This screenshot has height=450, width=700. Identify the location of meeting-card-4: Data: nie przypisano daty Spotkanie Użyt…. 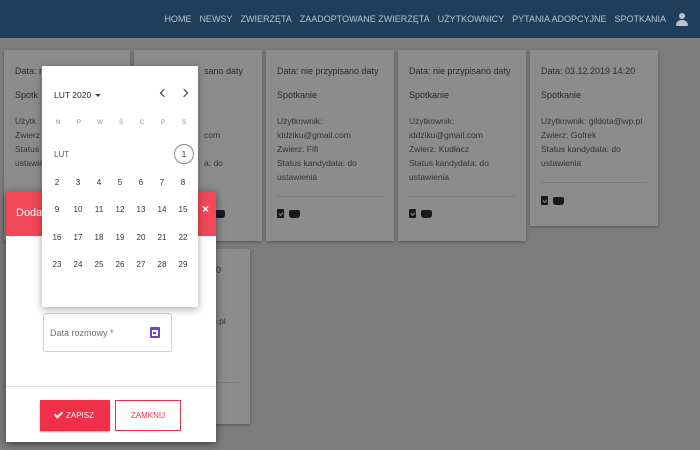
(462, 145).